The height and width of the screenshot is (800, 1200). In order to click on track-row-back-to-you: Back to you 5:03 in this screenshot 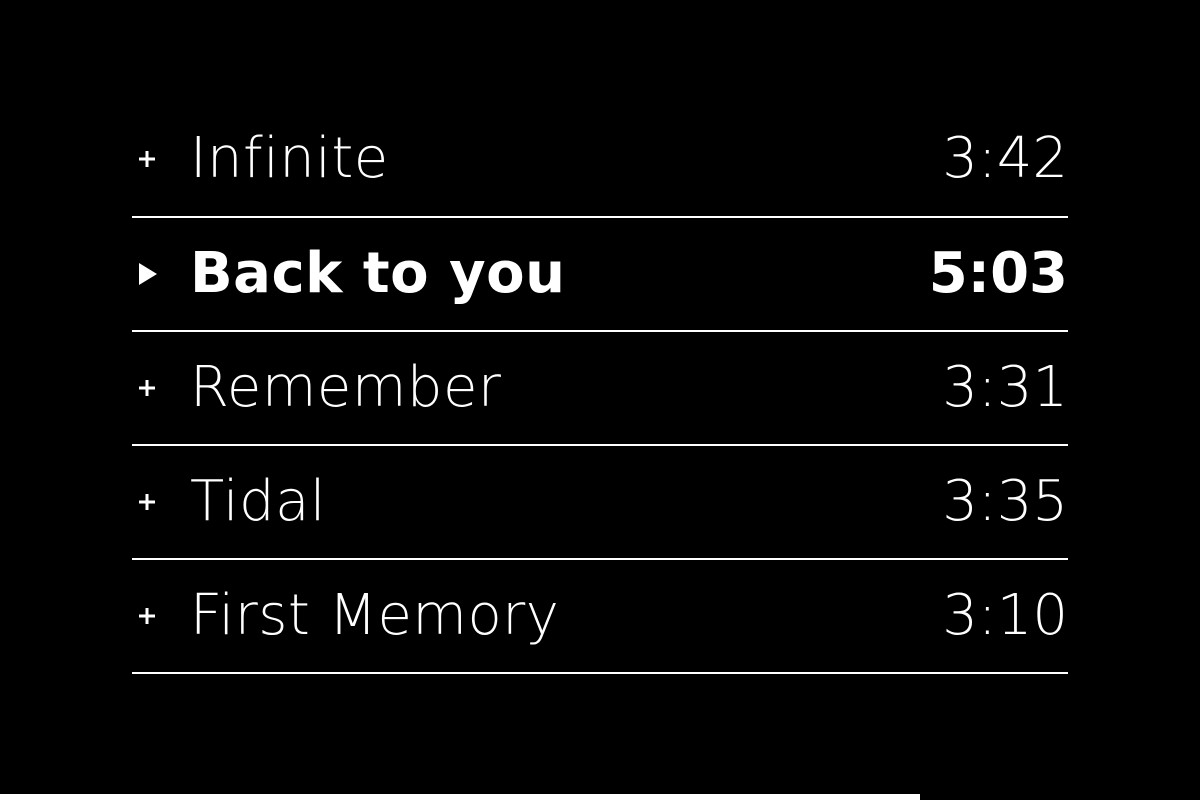, I will do `click(600, 275)`.